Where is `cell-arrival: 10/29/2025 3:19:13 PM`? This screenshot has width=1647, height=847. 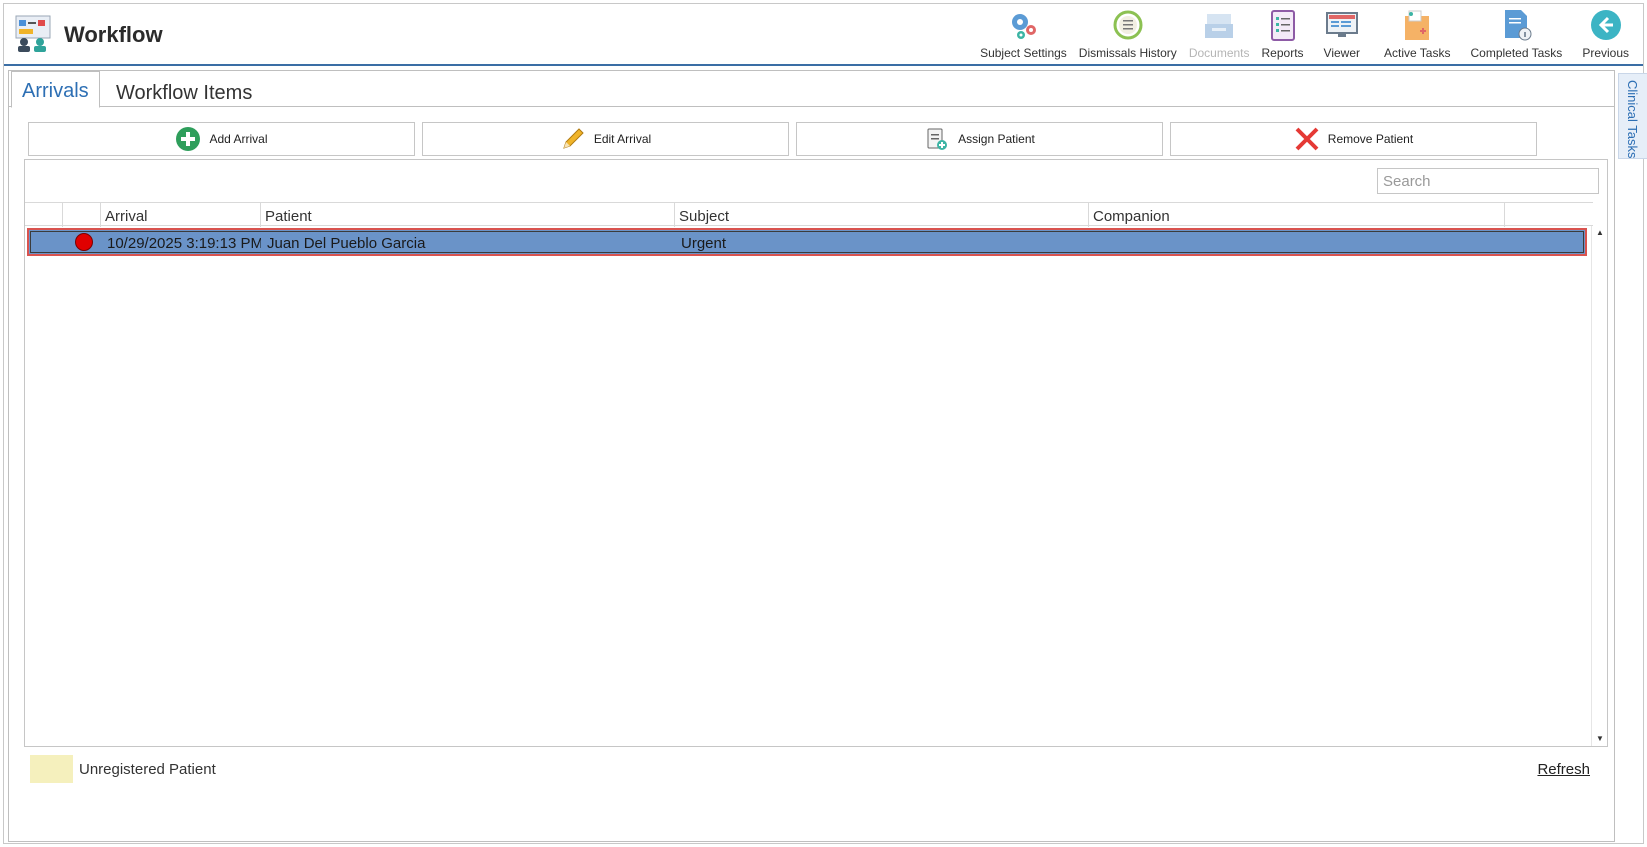 cell-arrival: 10/29/2025 3:19:13 PM is located at coordinates (184, 243).